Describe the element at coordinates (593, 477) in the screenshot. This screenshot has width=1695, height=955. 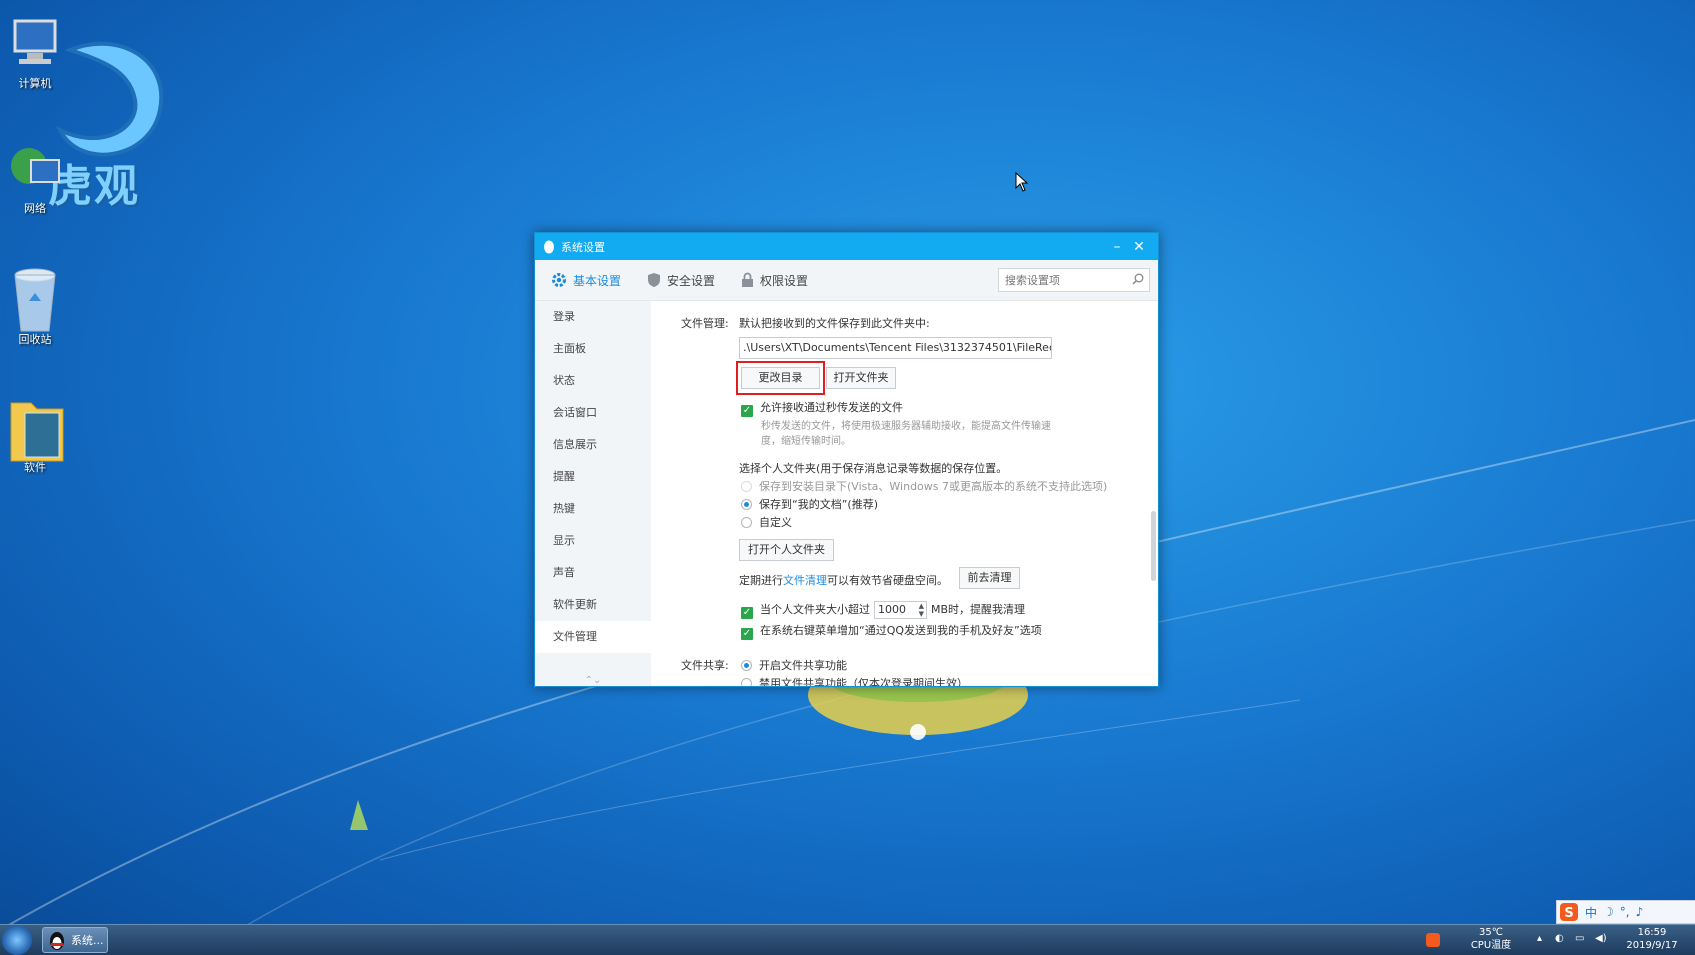
I see `sidebar-item-reminder: 提醒` at that location.